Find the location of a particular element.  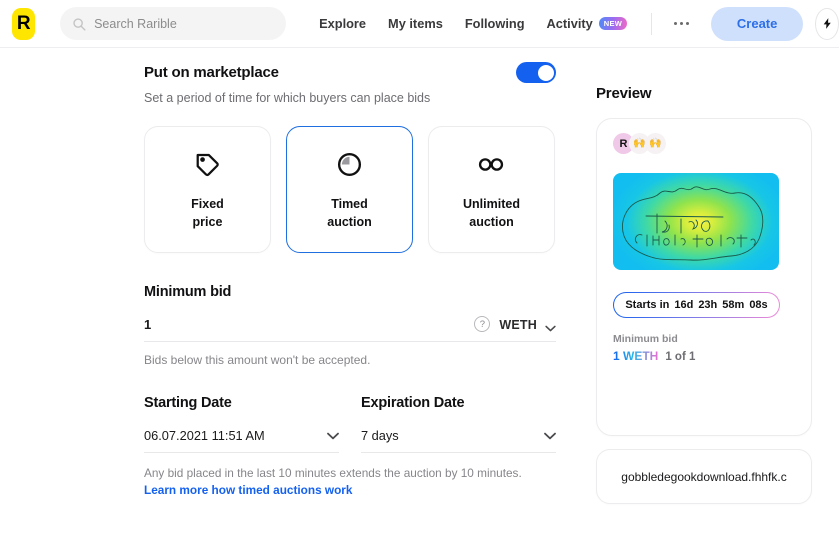

preview-bid-amount: 1 WETH is located at coordinates (636, 356).